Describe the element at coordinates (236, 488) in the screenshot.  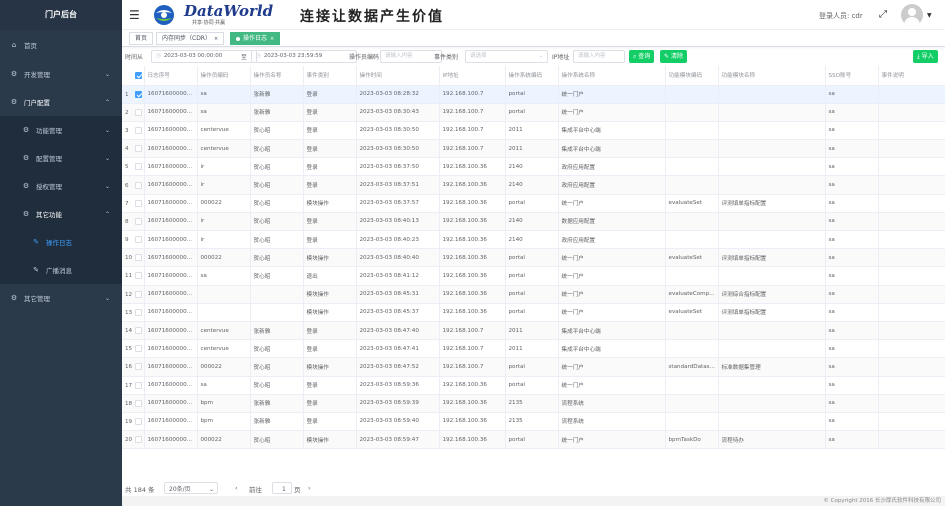
I see `prev-page-icon: ‹` at that location.